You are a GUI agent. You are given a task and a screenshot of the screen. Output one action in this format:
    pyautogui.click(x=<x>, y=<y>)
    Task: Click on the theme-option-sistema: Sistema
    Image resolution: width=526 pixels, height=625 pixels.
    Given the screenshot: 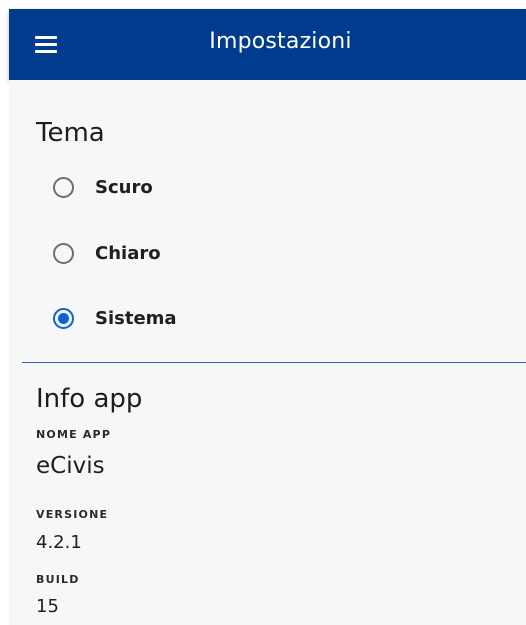 What is the action you would take?
    pyautogui.click(x=115, y=318)
    